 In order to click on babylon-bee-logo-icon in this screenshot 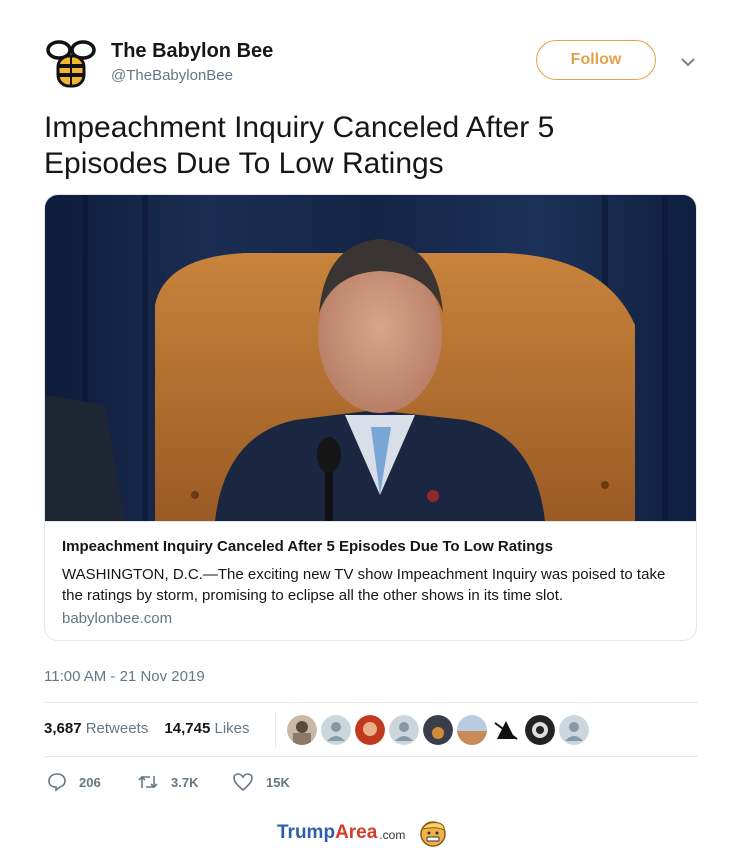, I will do `click(71, 63)`.